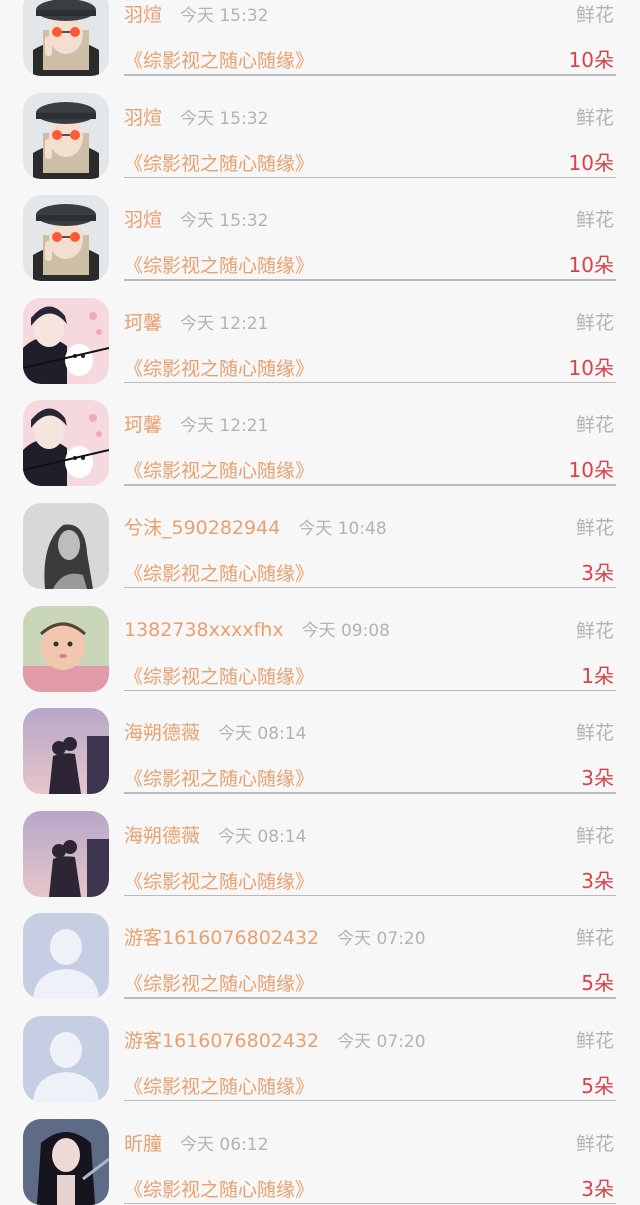 The image size is (640, 1205). Describe the element at coordinates (342, 528) in the screenshot. I see `gift-timestamp: 今天 10:48` at that location.